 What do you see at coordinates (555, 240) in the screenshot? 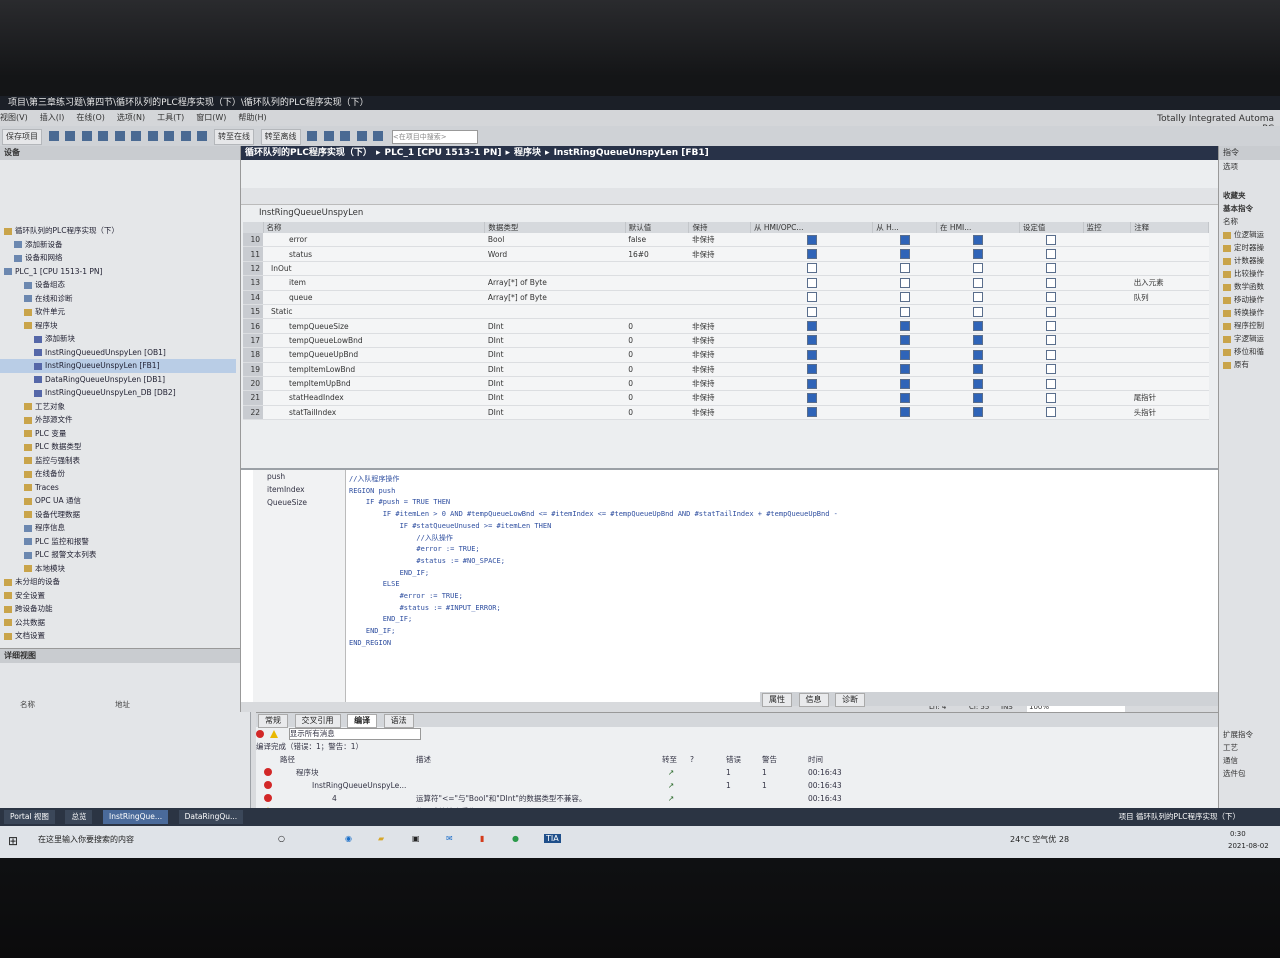
I see `variable-type: Bool` at bounding box center [555, 240].